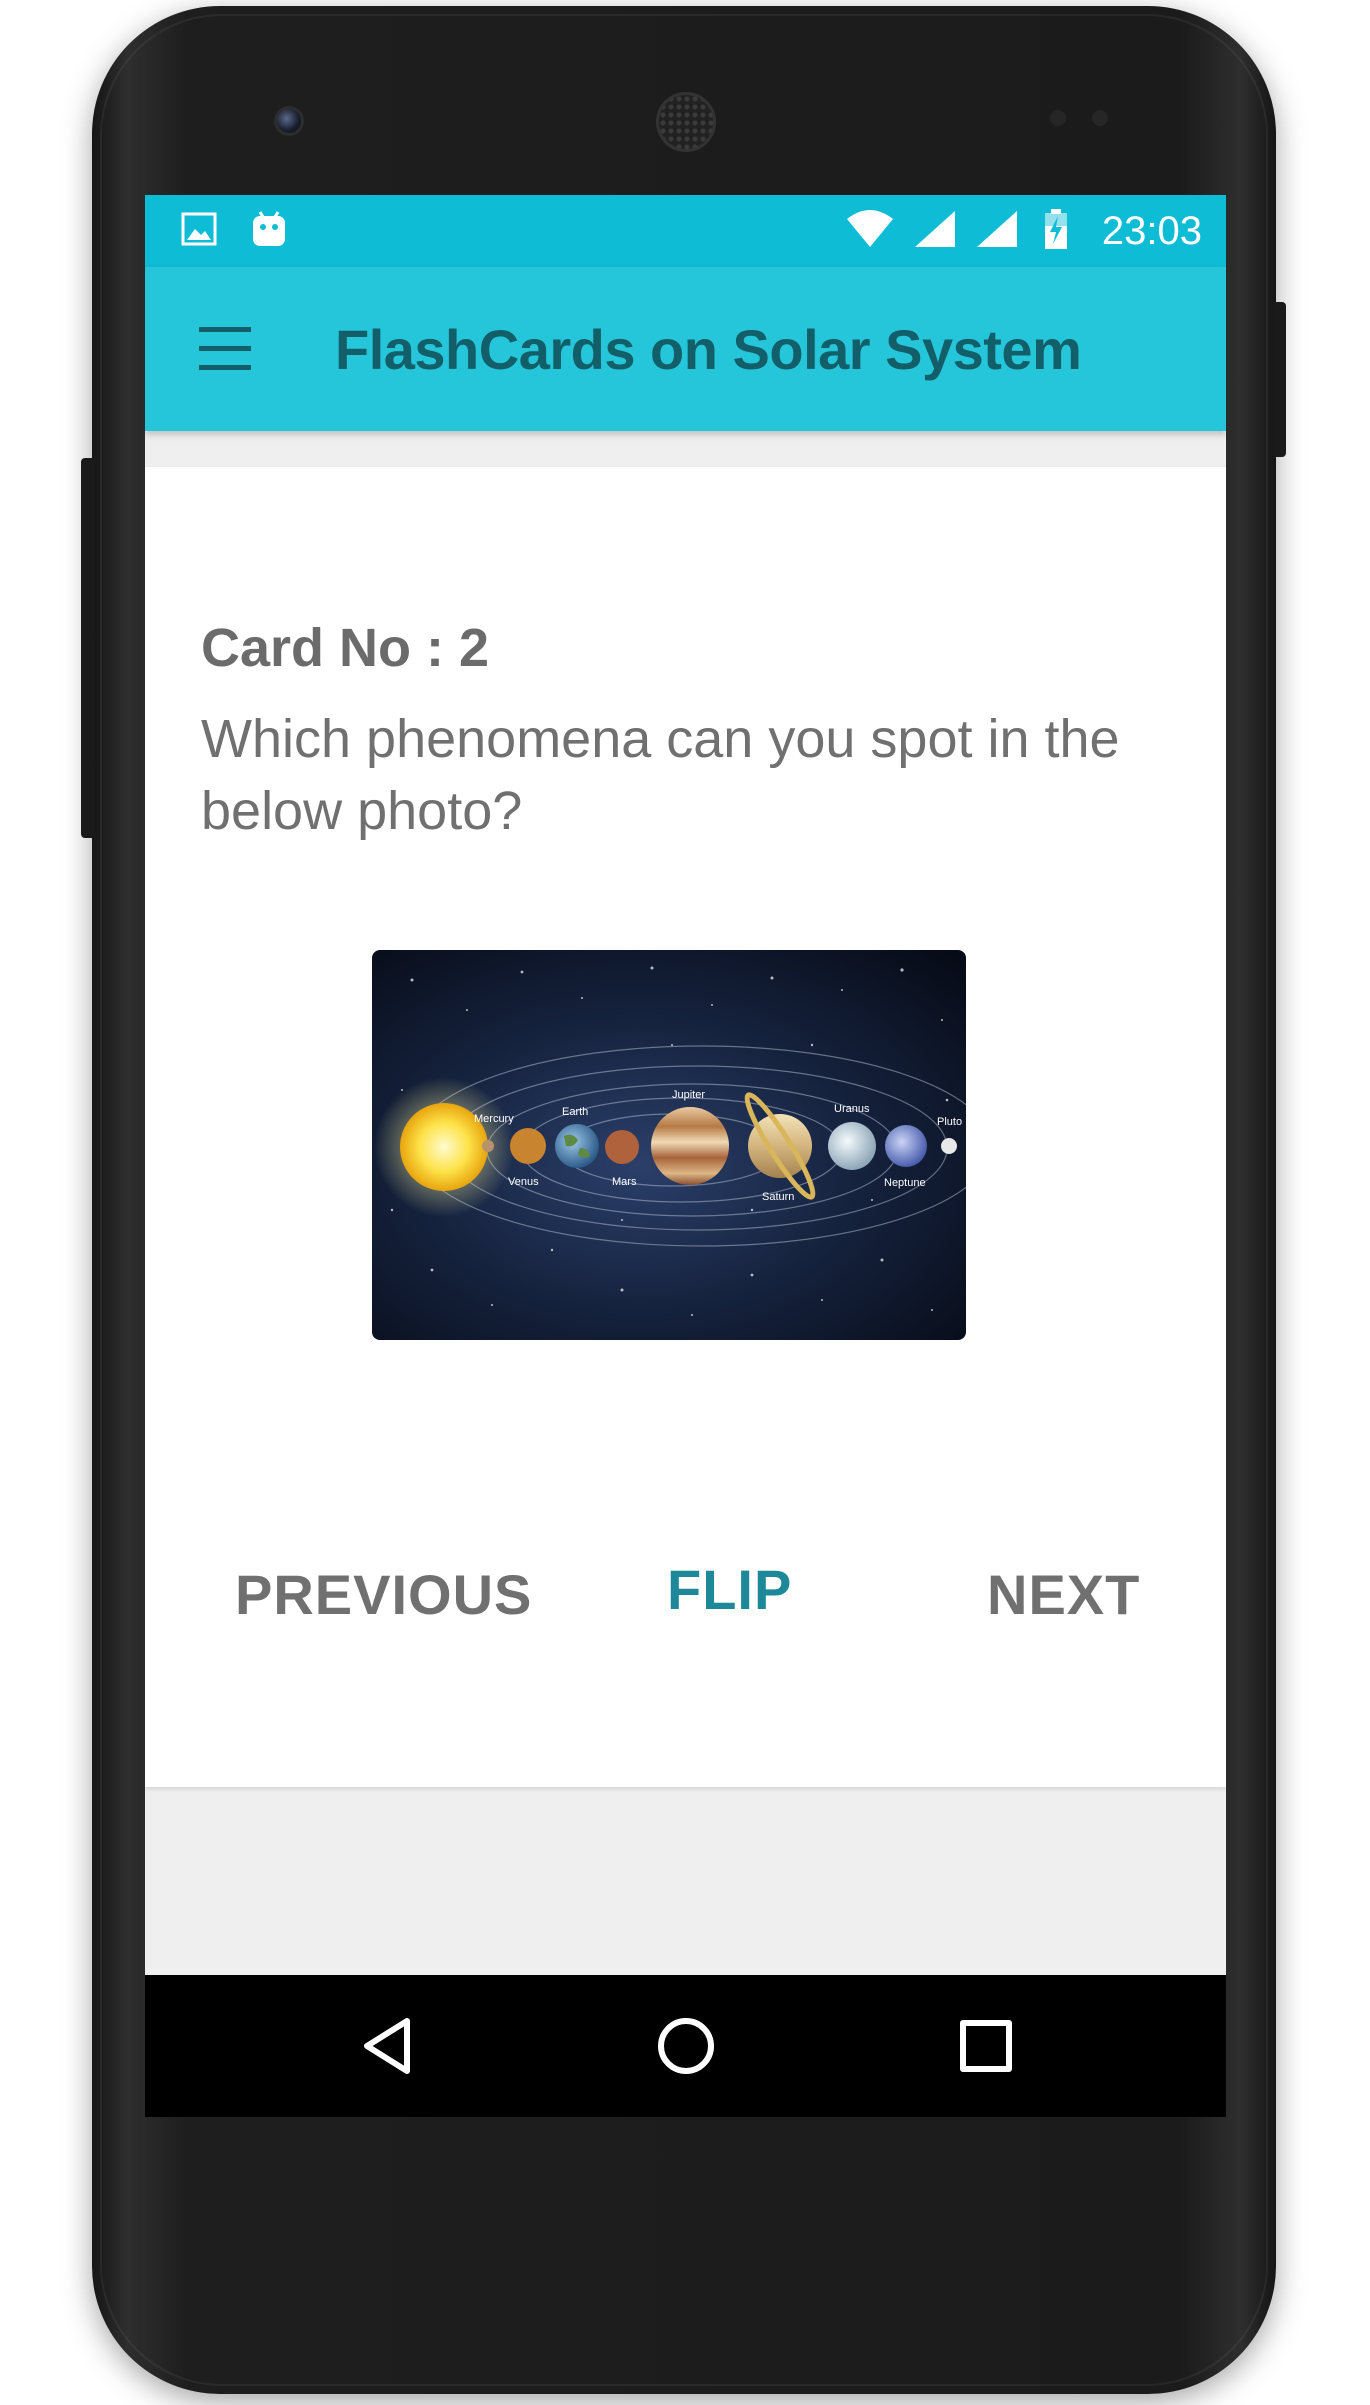 This screenshot has height=2405, width=1370. I want to click on card-number: Card No : 2, so click(345, 648).